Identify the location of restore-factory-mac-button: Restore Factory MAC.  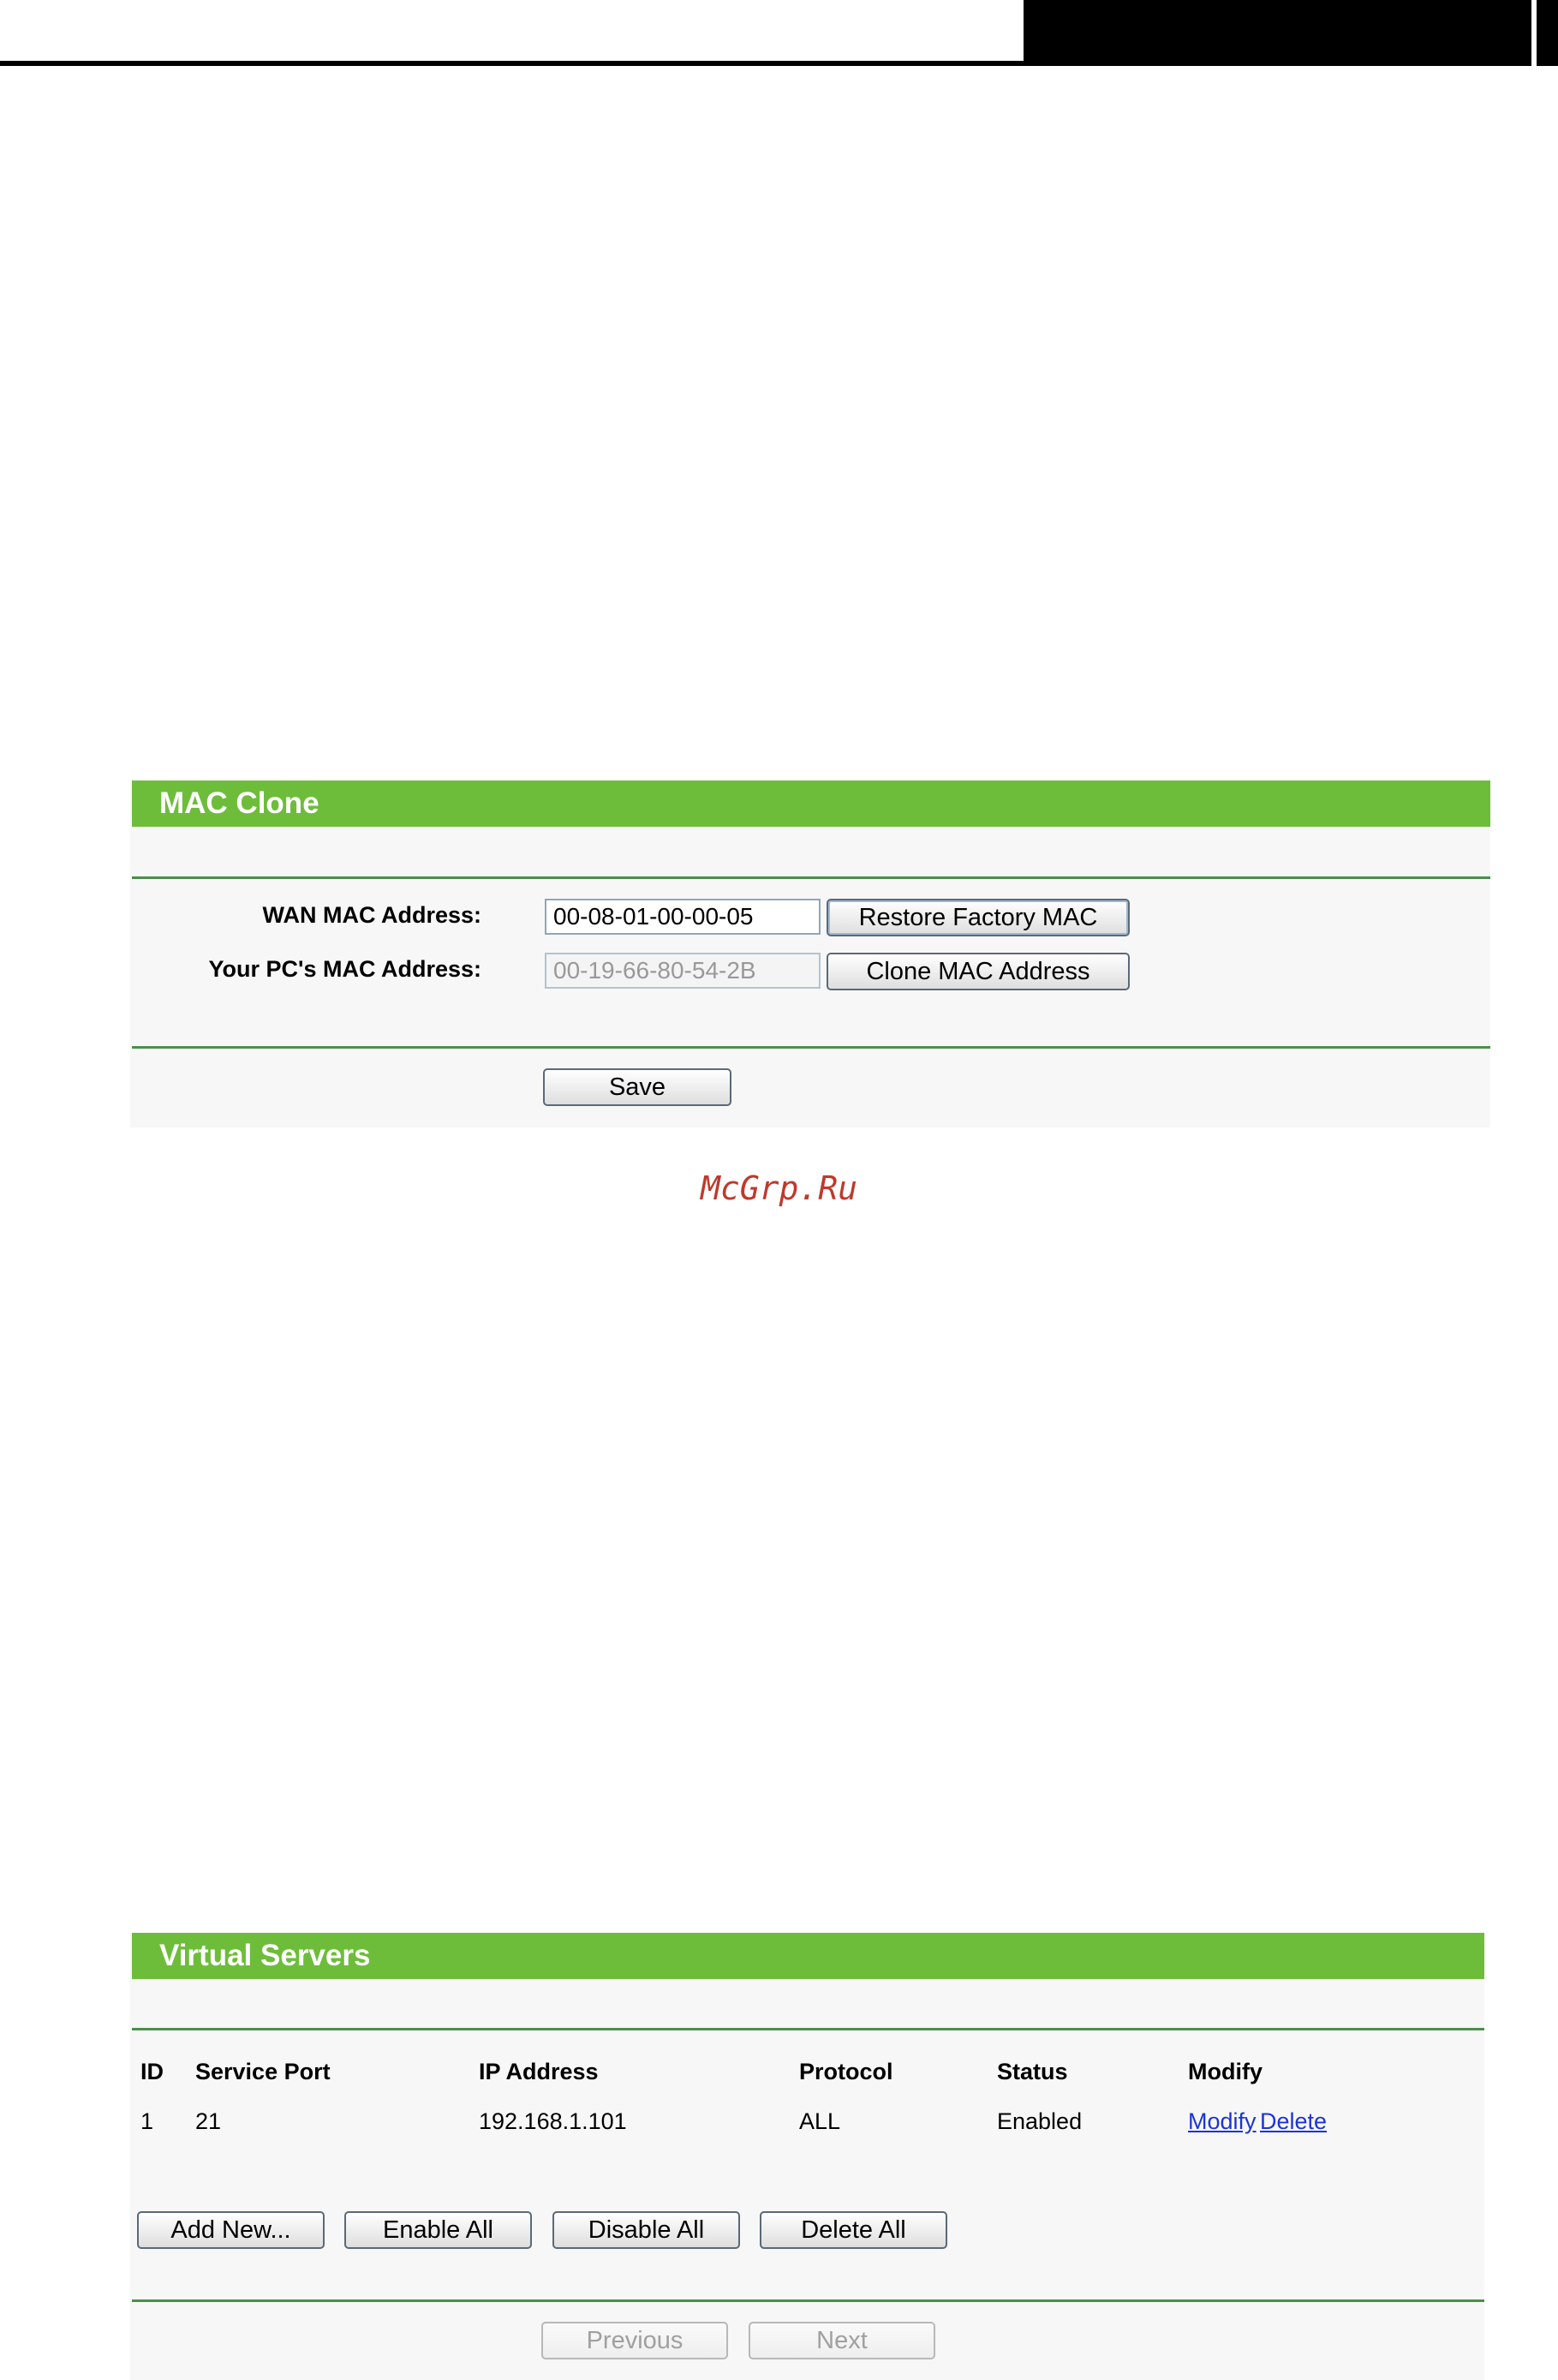
(978, 917).